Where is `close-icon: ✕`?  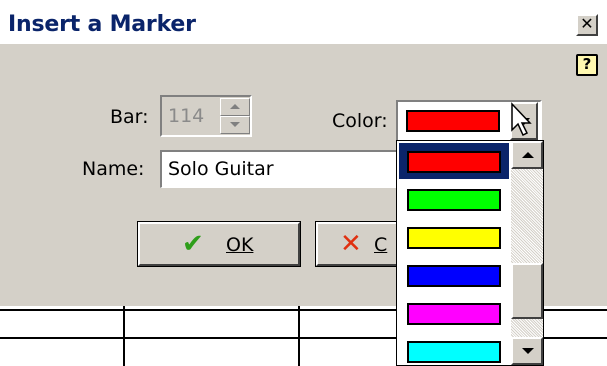
close-icon: ✕ is located at coordinates (587, 23).